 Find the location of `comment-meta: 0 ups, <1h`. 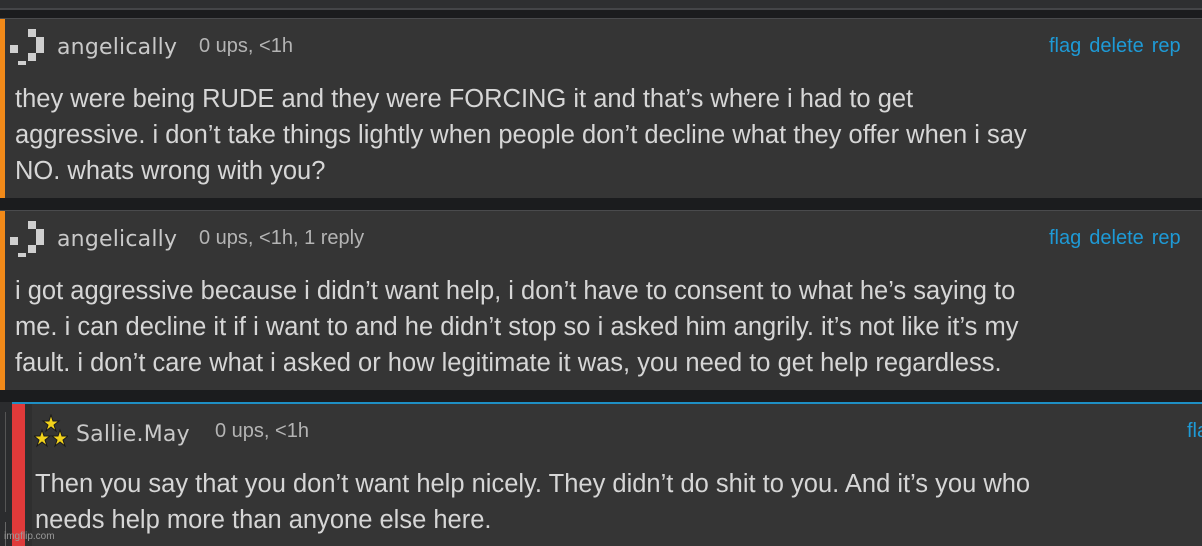

comment-meta: 0 ups, <1h is located at coordinates (246, 46).